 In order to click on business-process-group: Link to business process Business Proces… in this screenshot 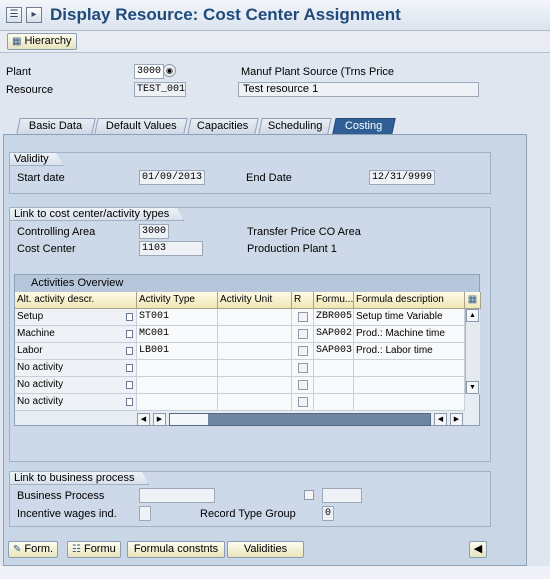, I will do `click(250, 499)`.